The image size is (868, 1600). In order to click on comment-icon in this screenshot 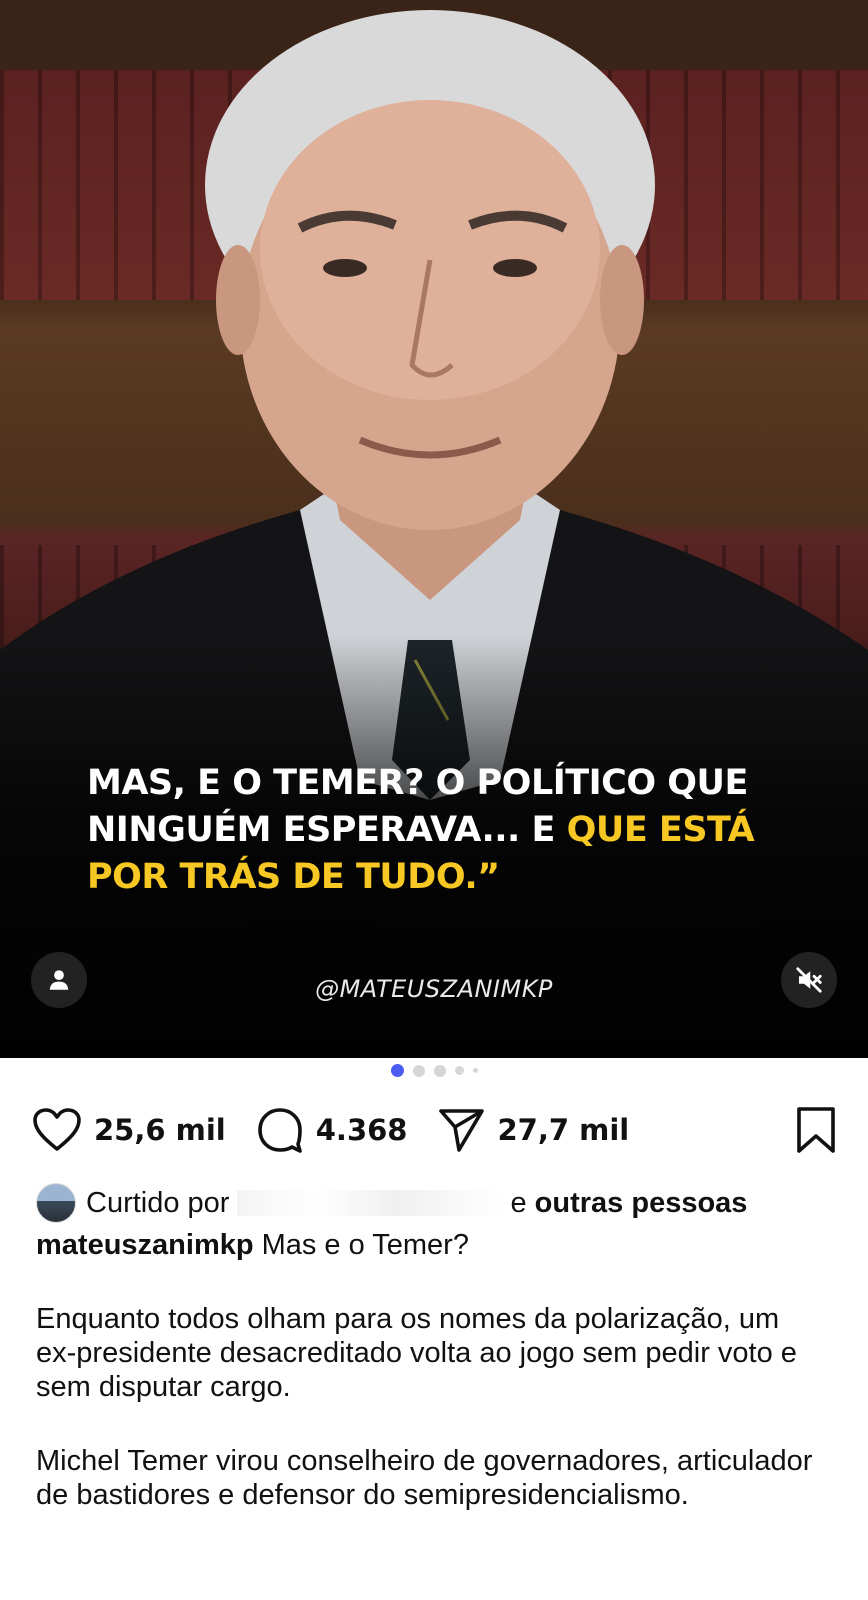, I will do `click(279, 1130)`.